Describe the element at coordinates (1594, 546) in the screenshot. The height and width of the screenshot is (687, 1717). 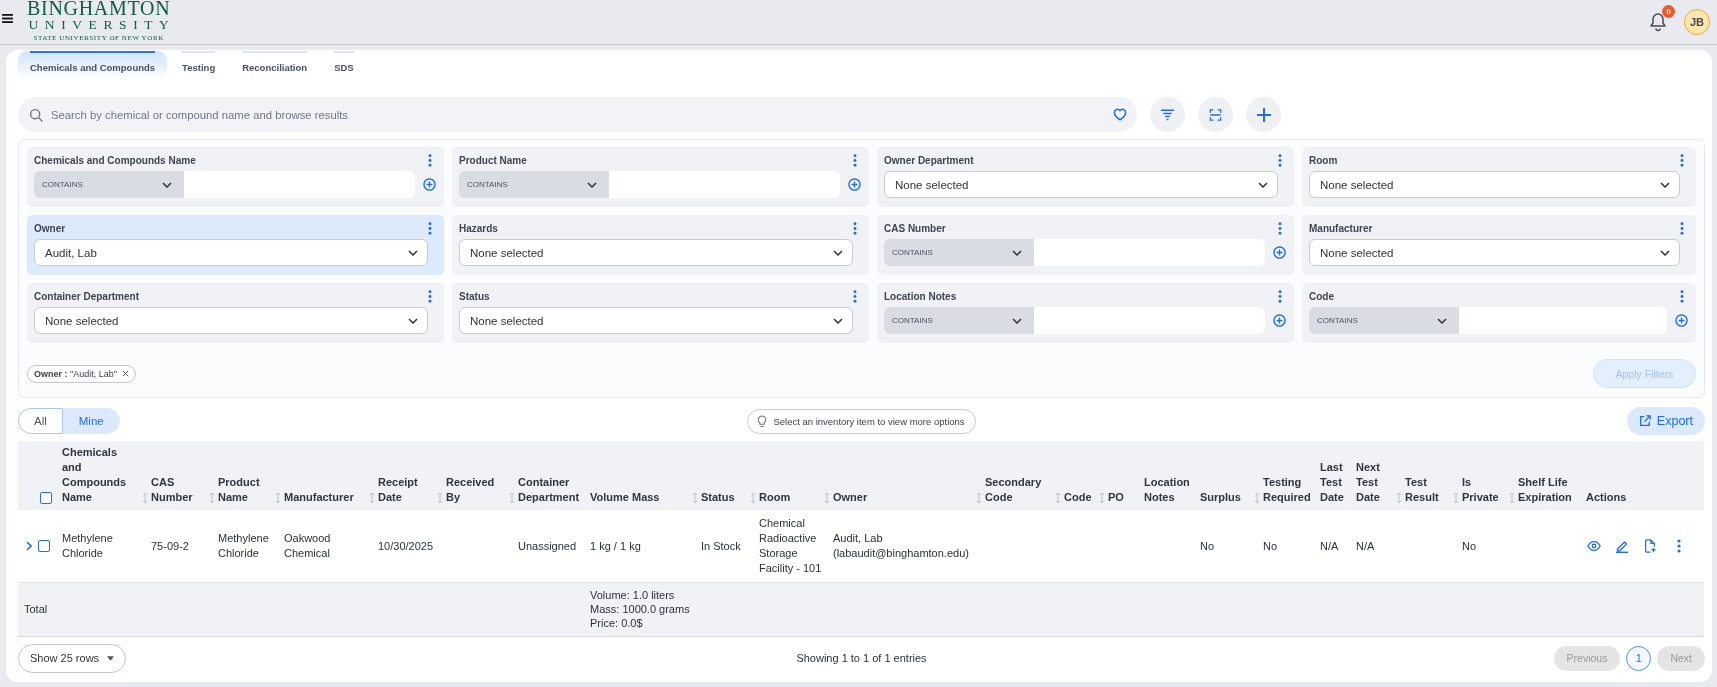
I see `eye-icon` at that location.